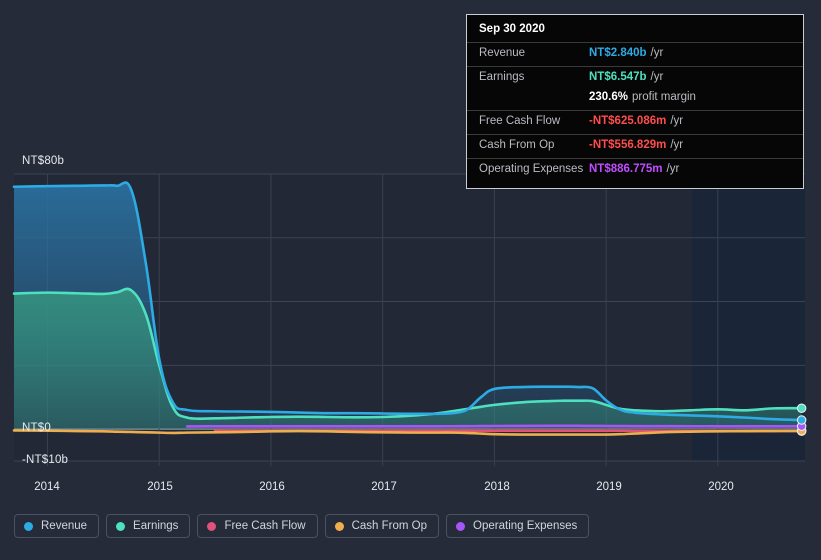  I want to click on x-axis-label-2018: 2018, so click(497, 487).